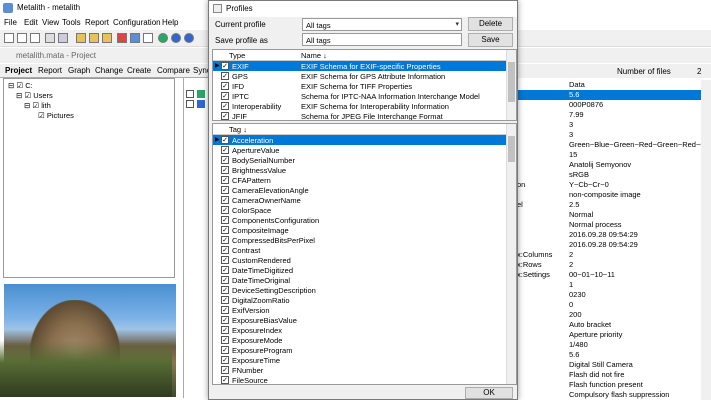 The image size is (711, 400). What do you see at coordinates (81, 38) in the screenshot?
I see `folder-icon` at bounding box center [81, 38].